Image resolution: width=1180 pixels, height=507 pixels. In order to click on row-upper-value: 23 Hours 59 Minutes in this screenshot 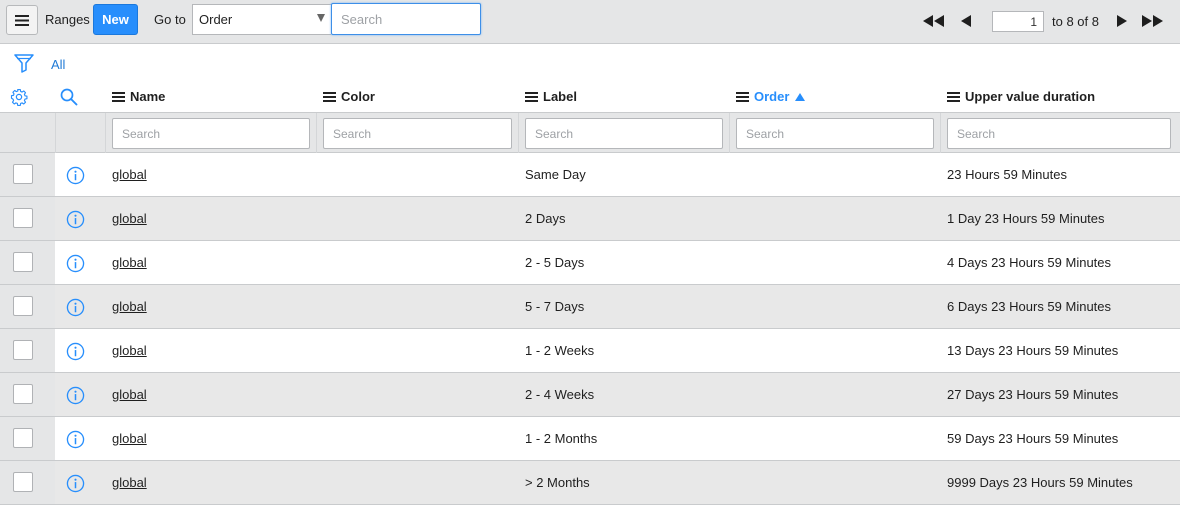, I will do `click(1007, 174)`.